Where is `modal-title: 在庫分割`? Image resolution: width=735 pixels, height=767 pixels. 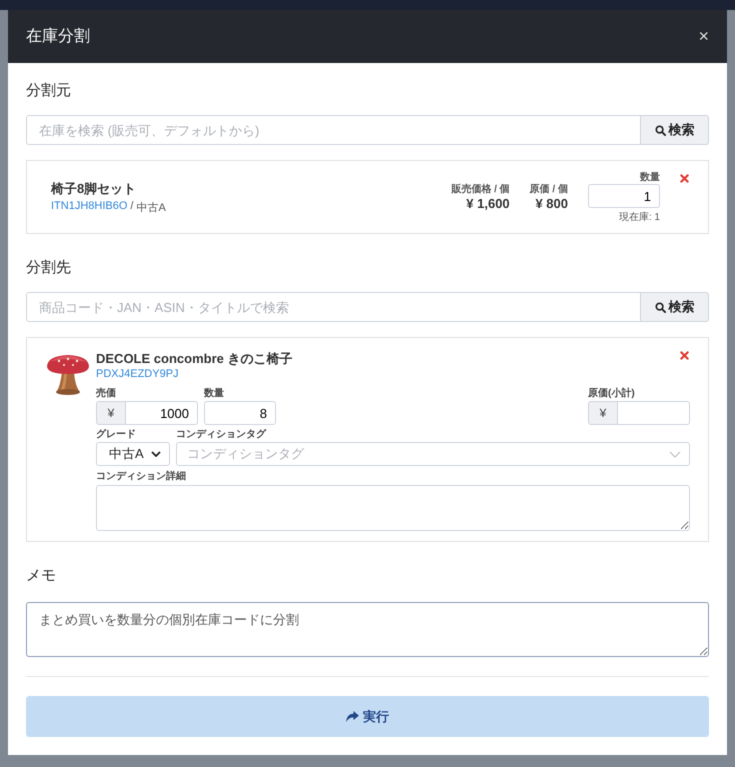 modal-title: 在庫分割 is located at coordinates (58, 36).